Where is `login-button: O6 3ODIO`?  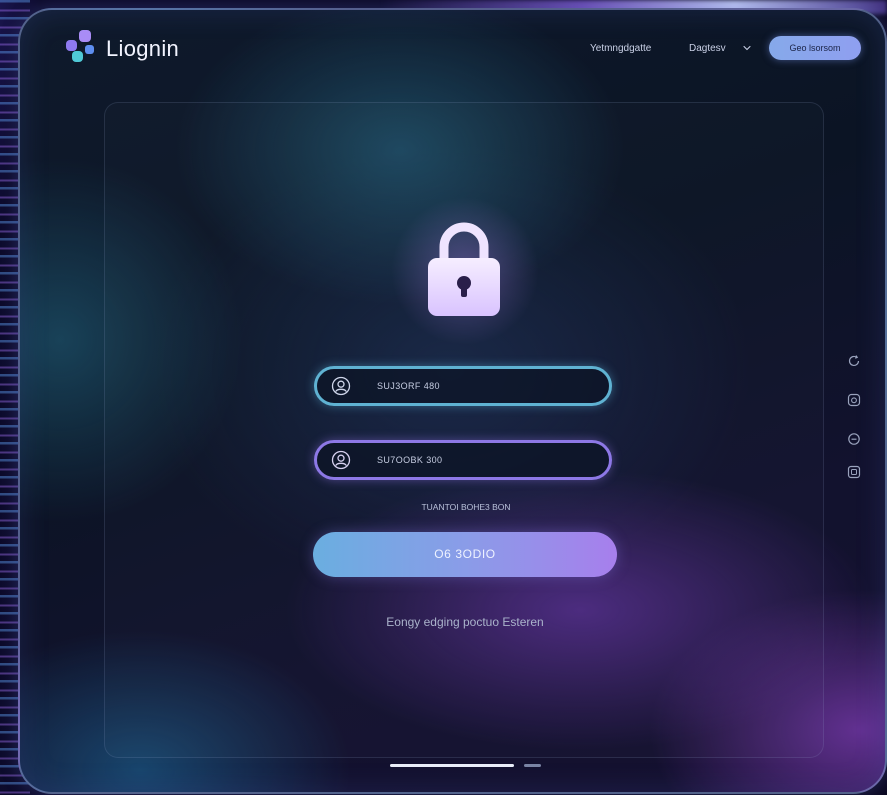
login-button: O6 3ODIO is located at coordinates (465, 554).